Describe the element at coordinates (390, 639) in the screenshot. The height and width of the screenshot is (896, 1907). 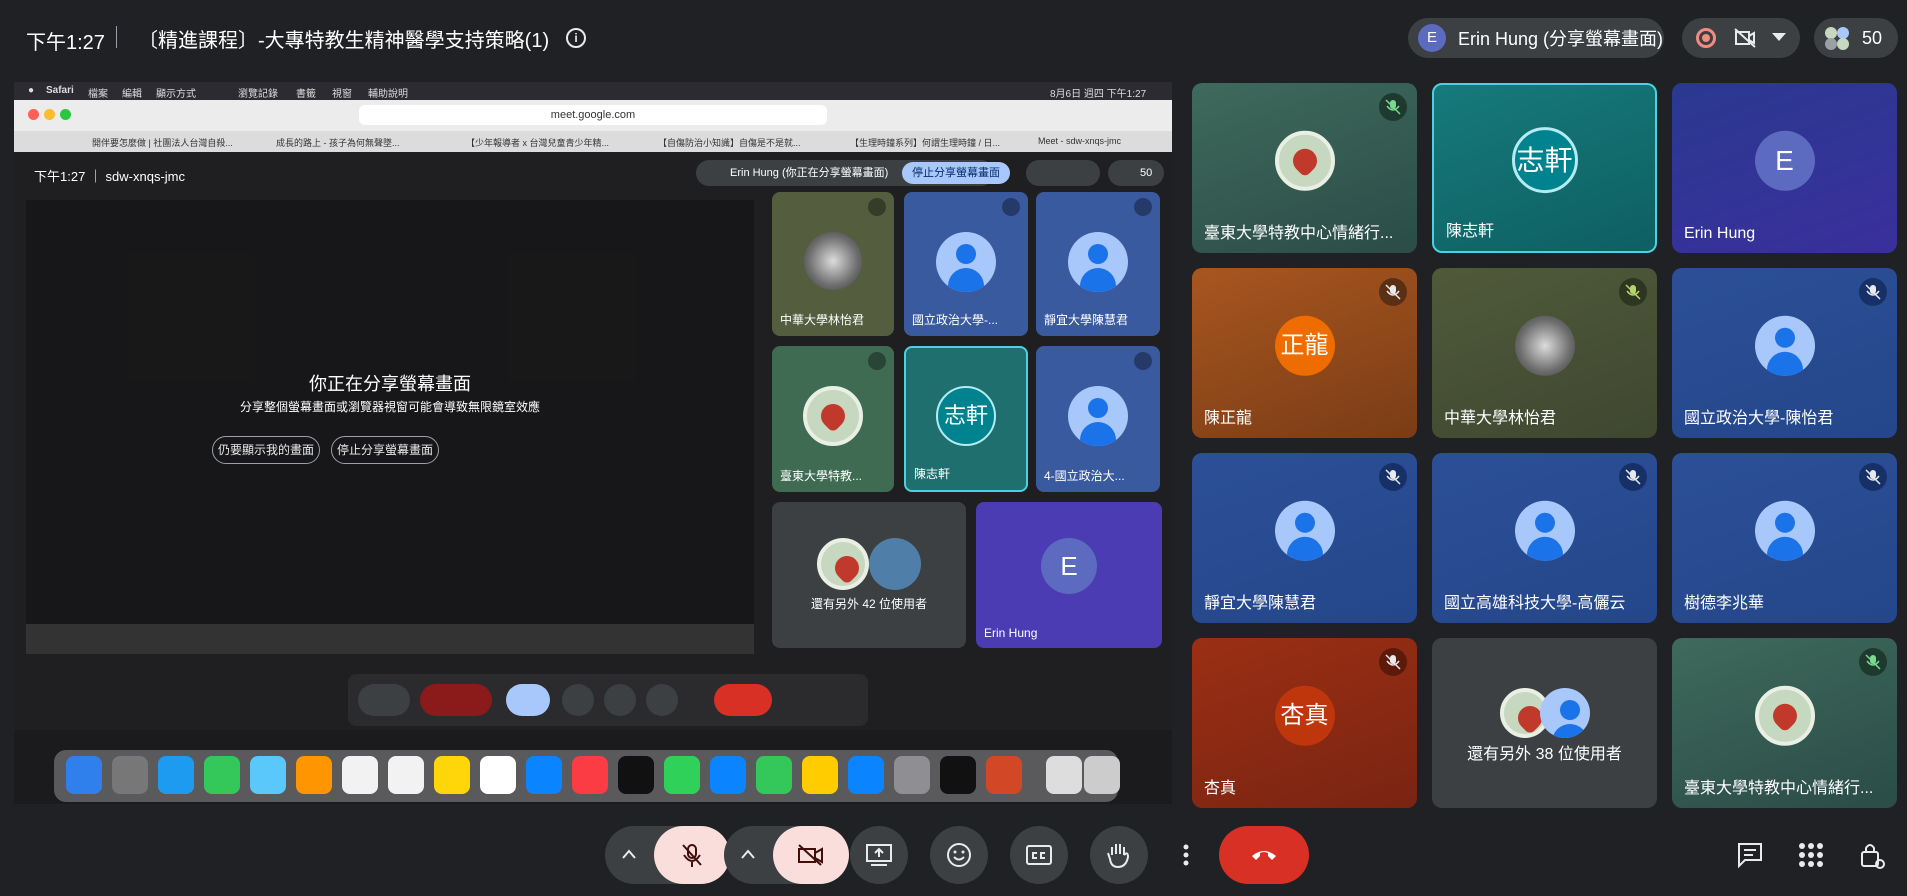
I see `mini-dock` at that location.